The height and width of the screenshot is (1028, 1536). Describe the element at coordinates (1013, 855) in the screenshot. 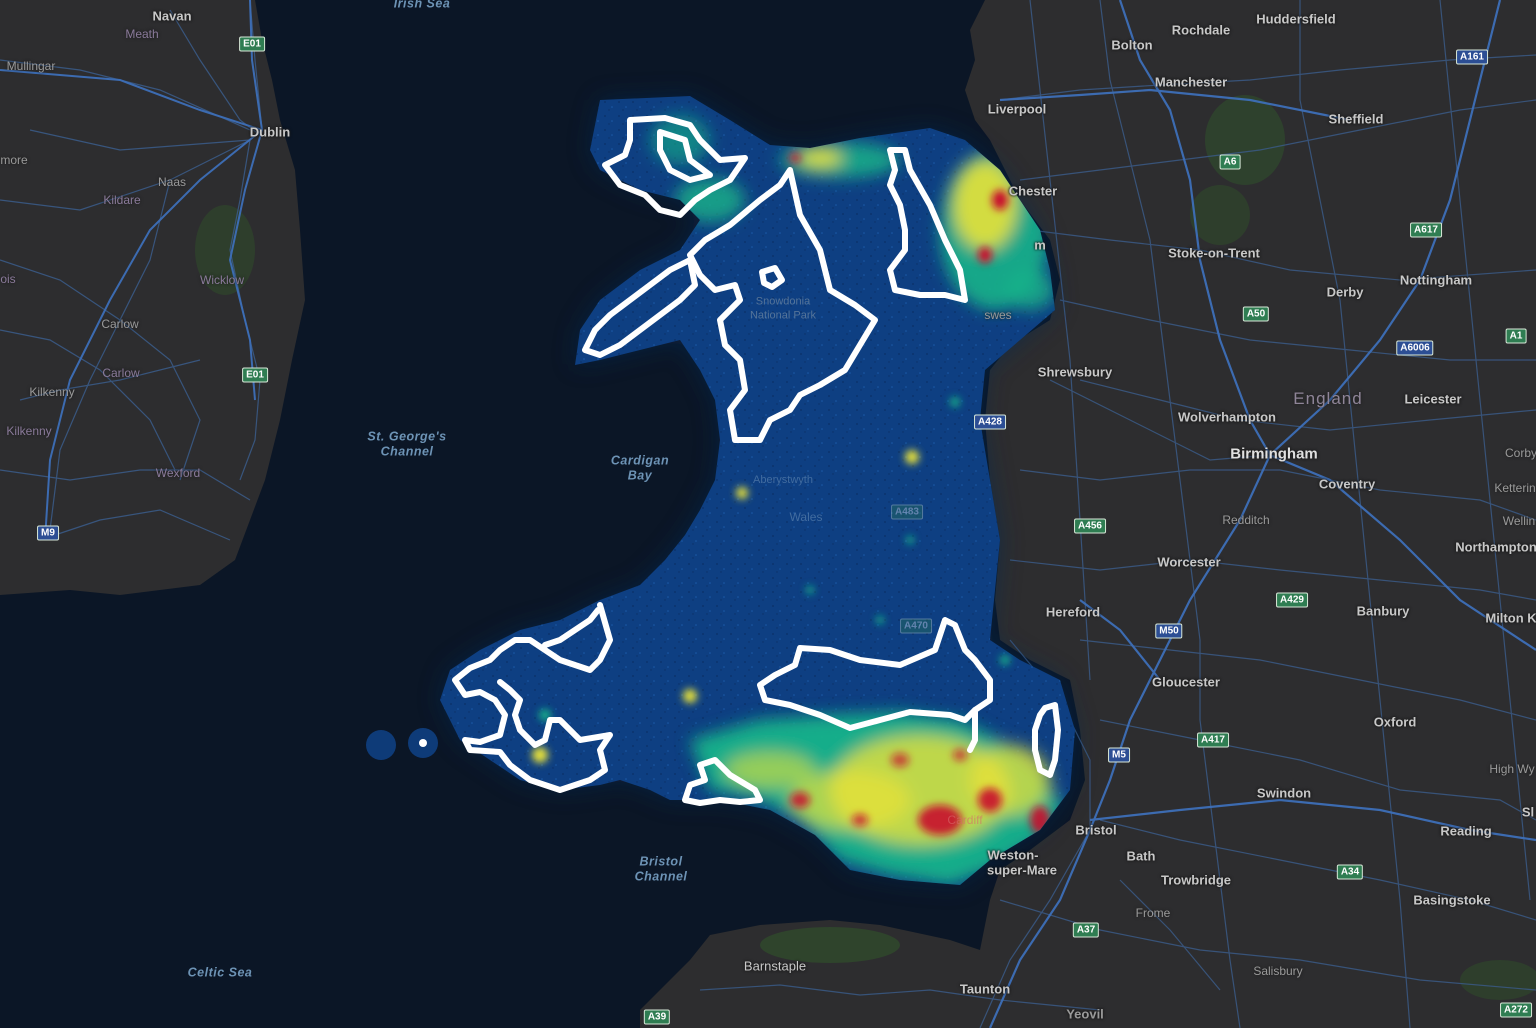

I see `city-weston-super-mare-1: Weston-` at that location.